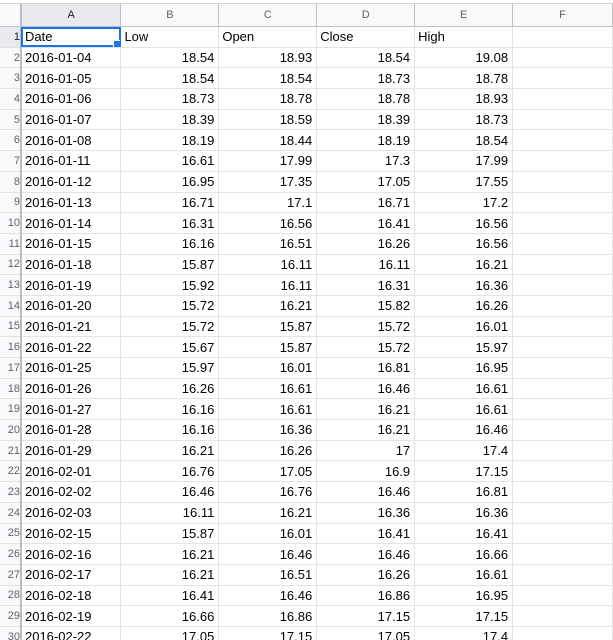 The width and height of the screenshot is (613, 640). Describe the element at coordinates (11, 182) in the screenshot. I see `row-header: 8` at that location.